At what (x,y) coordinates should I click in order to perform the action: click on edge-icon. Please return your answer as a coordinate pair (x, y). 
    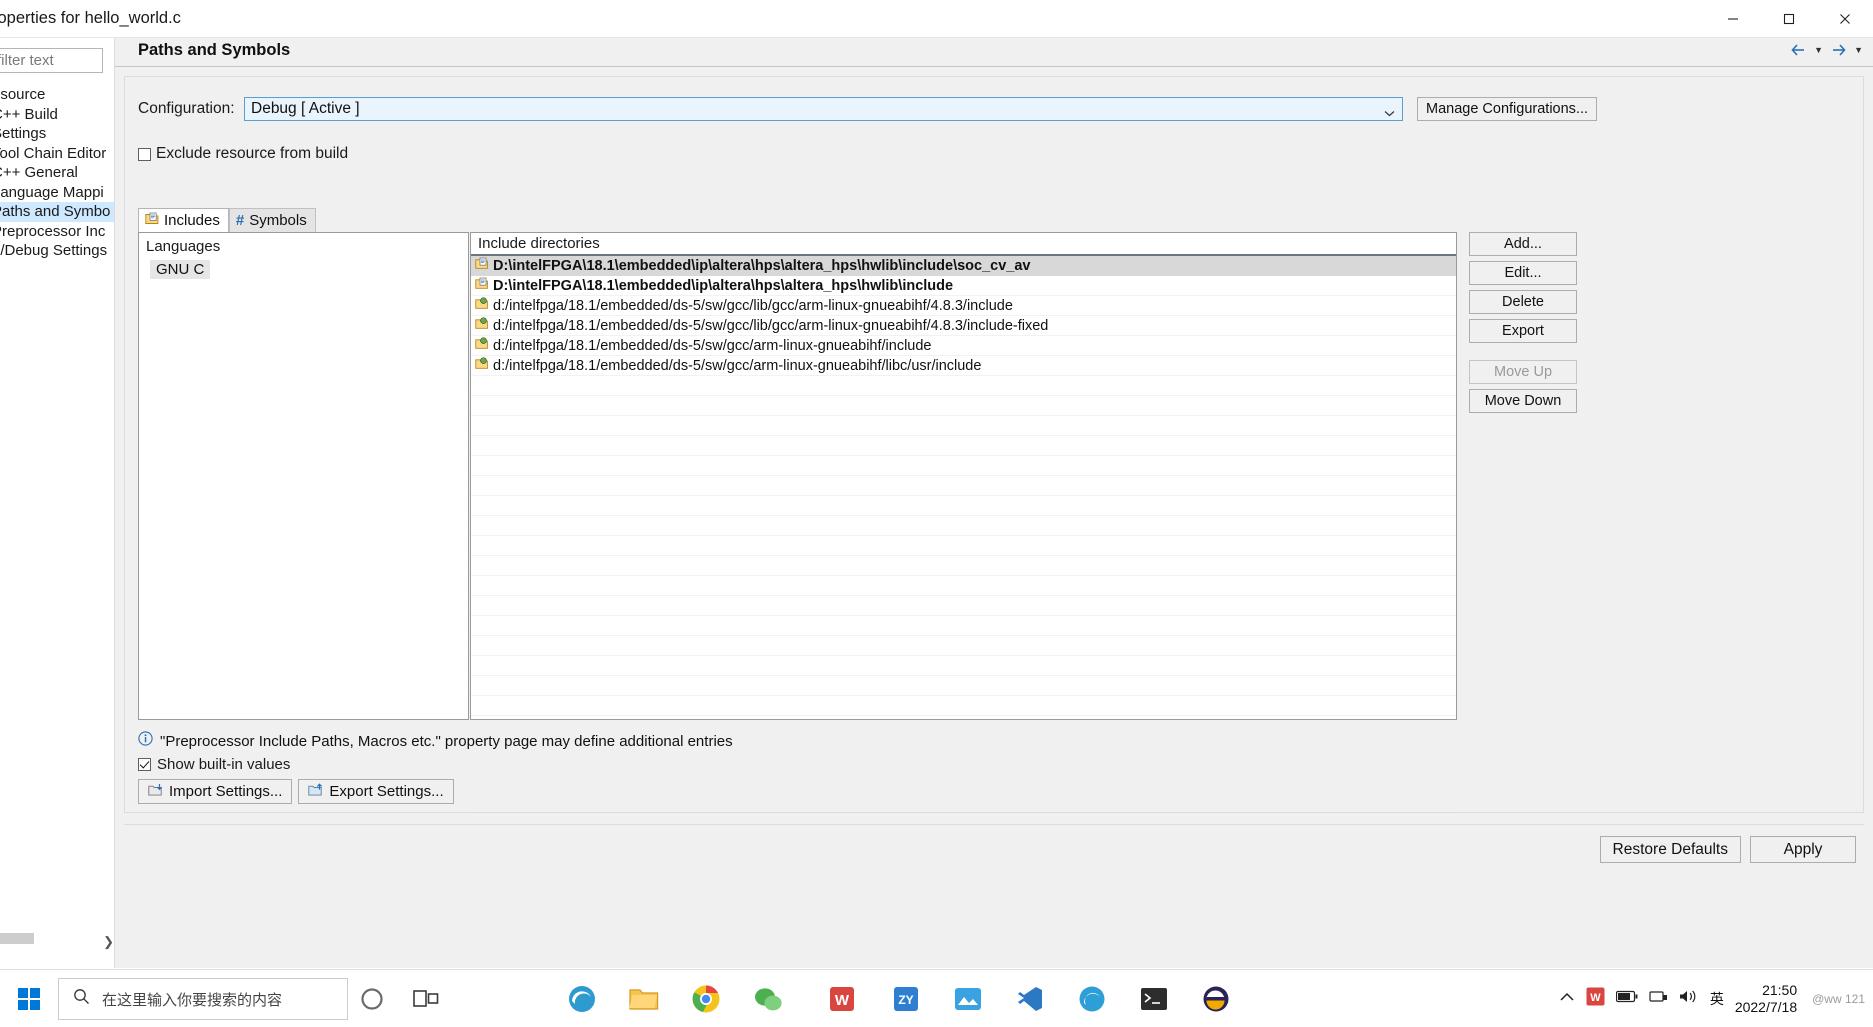
    Looking at the image, I should click on (582, 999).